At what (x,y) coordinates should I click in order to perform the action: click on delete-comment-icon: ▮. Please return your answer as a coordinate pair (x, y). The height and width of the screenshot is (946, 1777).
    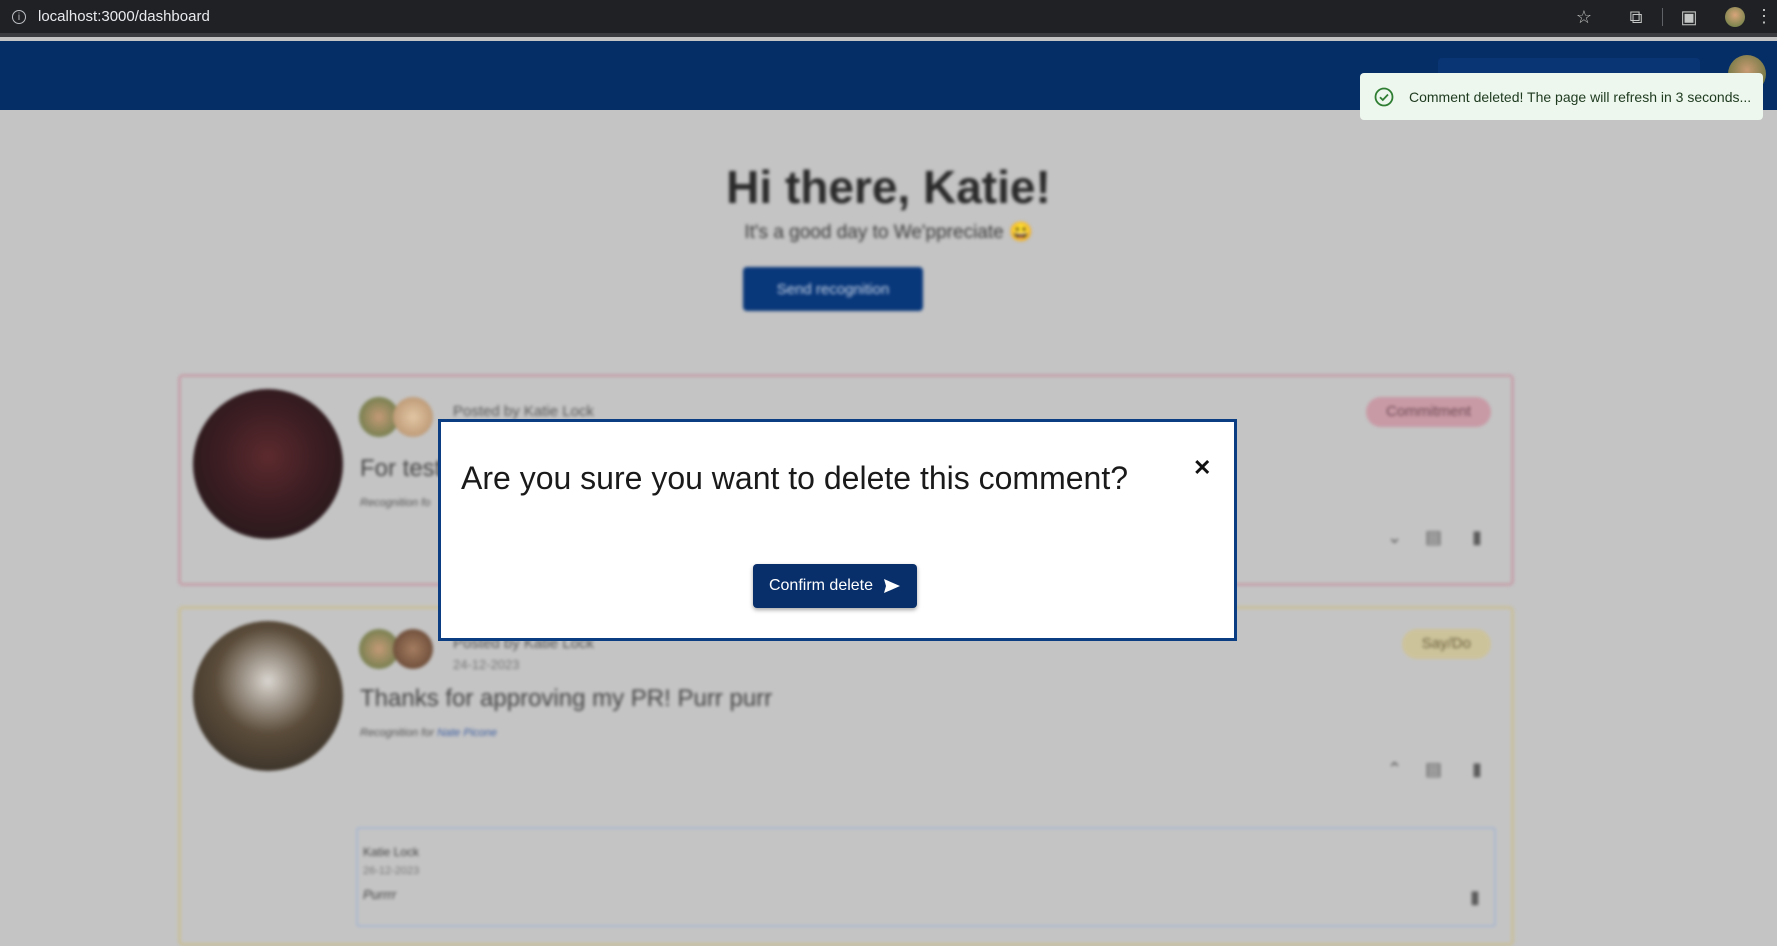
    Looking at the image, I should click on (1475, 897).